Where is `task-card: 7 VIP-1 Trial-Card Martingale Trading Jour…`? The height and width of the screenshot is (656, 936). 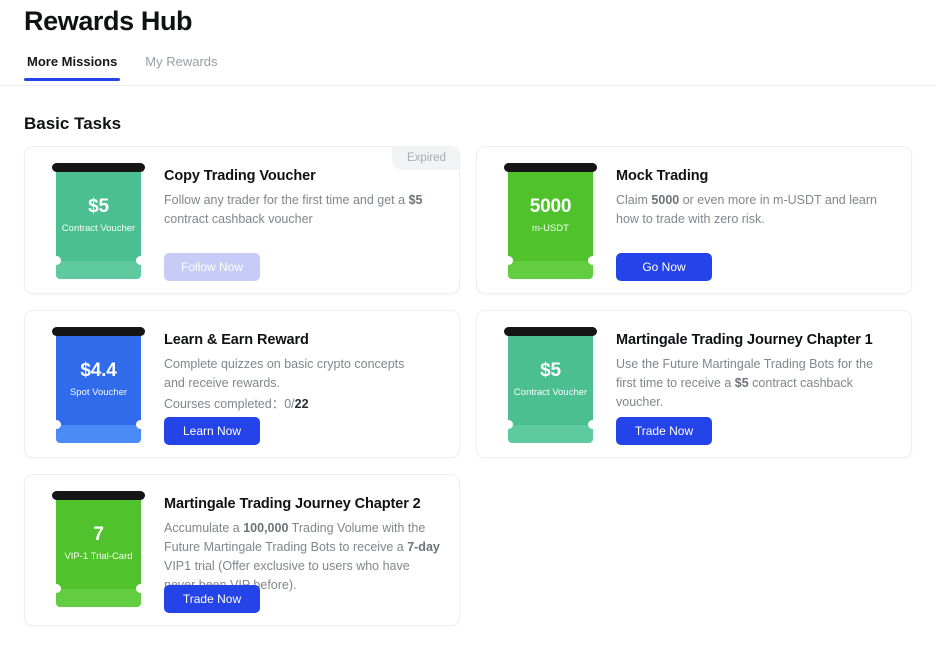
task-card: 7 VIP-1 Trial-Card Martingale Trading Jour… is located at coordinates (242, 550).